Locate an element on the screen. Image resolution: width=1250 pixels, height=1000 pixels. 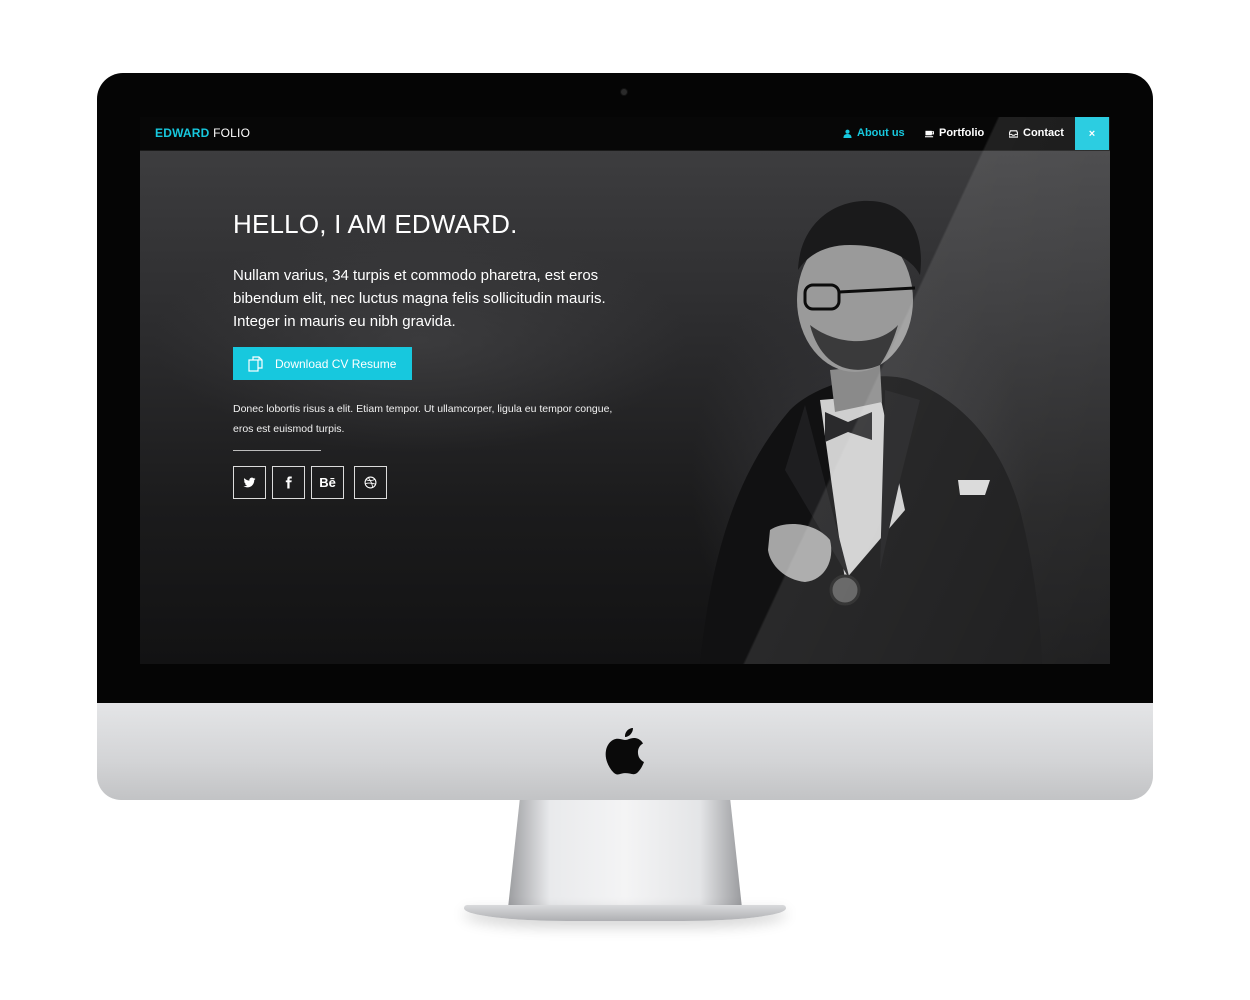
apple-logo-icon is located at coordinates (624, 751).